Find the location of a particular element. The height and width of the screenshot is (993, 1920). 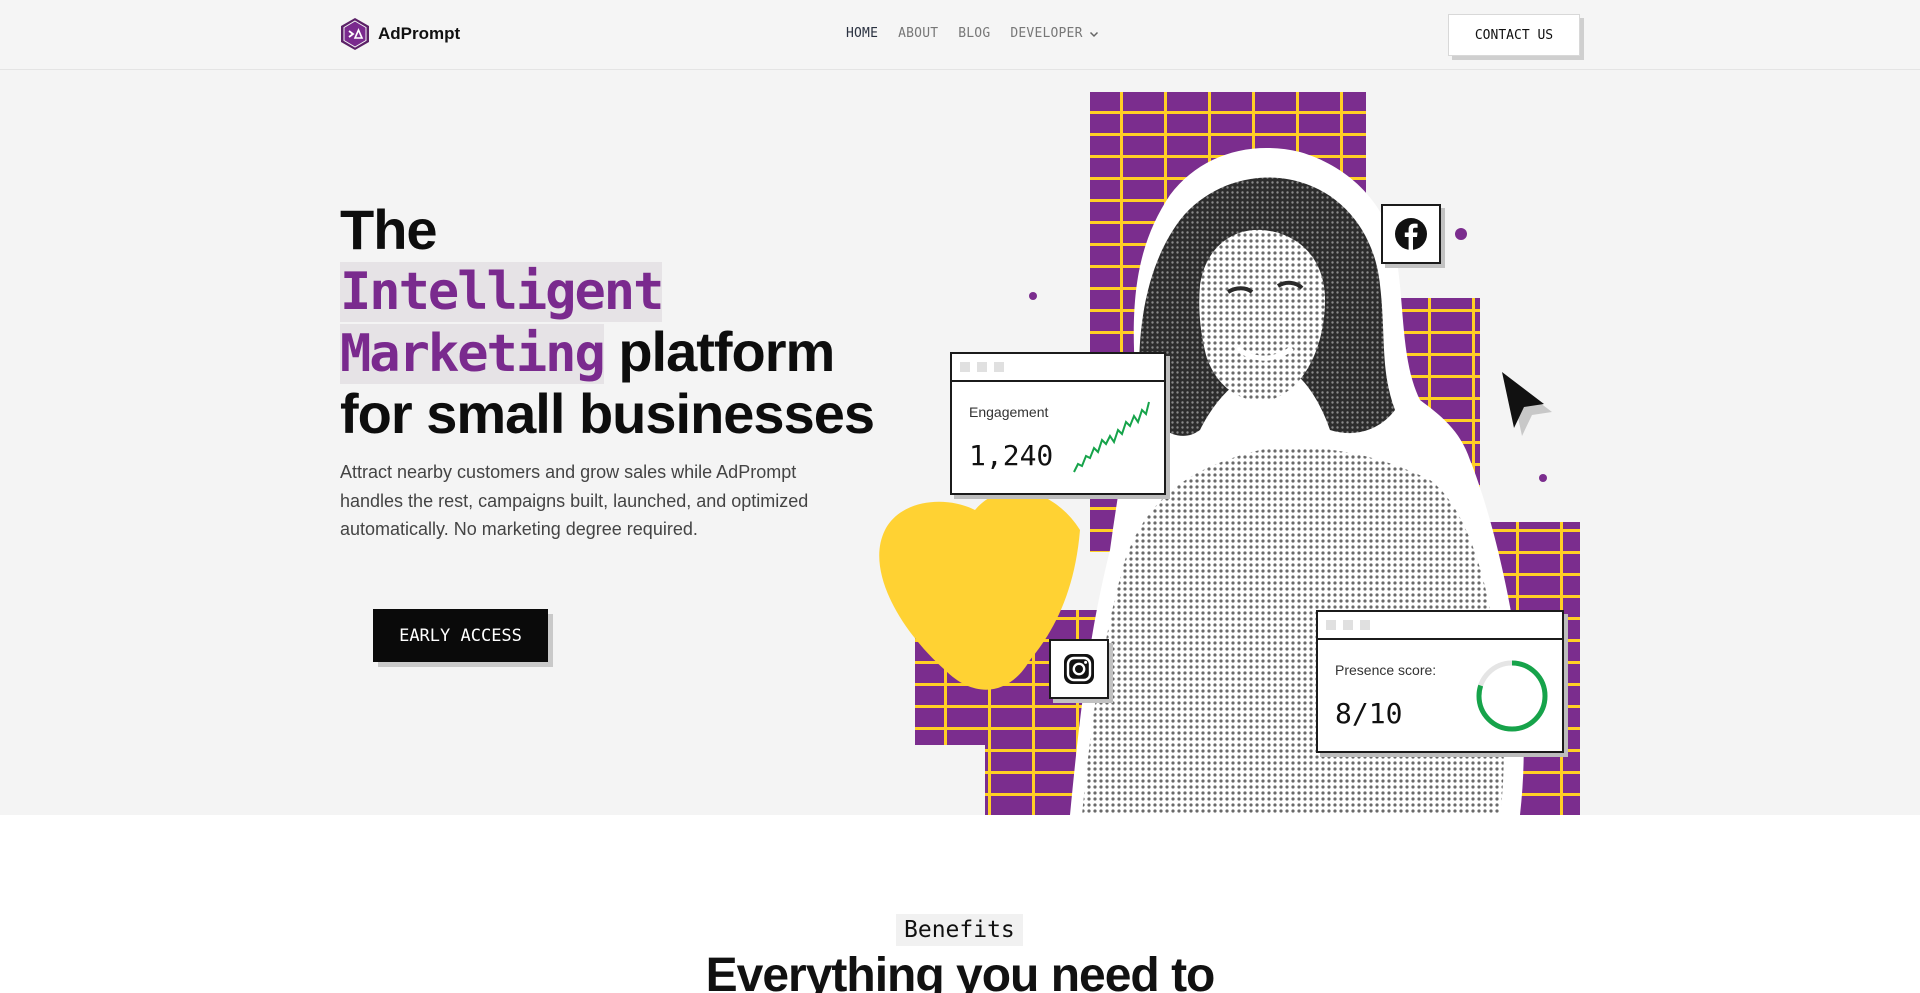

instagram-badge is located at coordinates (1079, 669).